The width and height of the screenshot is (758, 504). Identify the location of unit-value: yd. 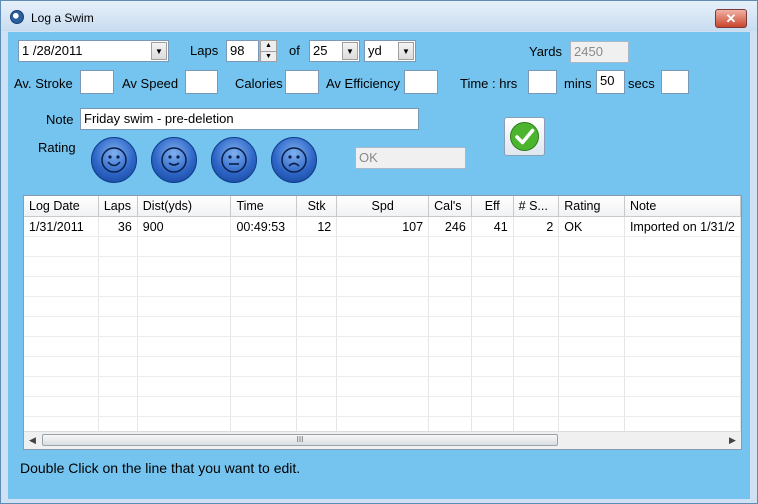
(375, 50).